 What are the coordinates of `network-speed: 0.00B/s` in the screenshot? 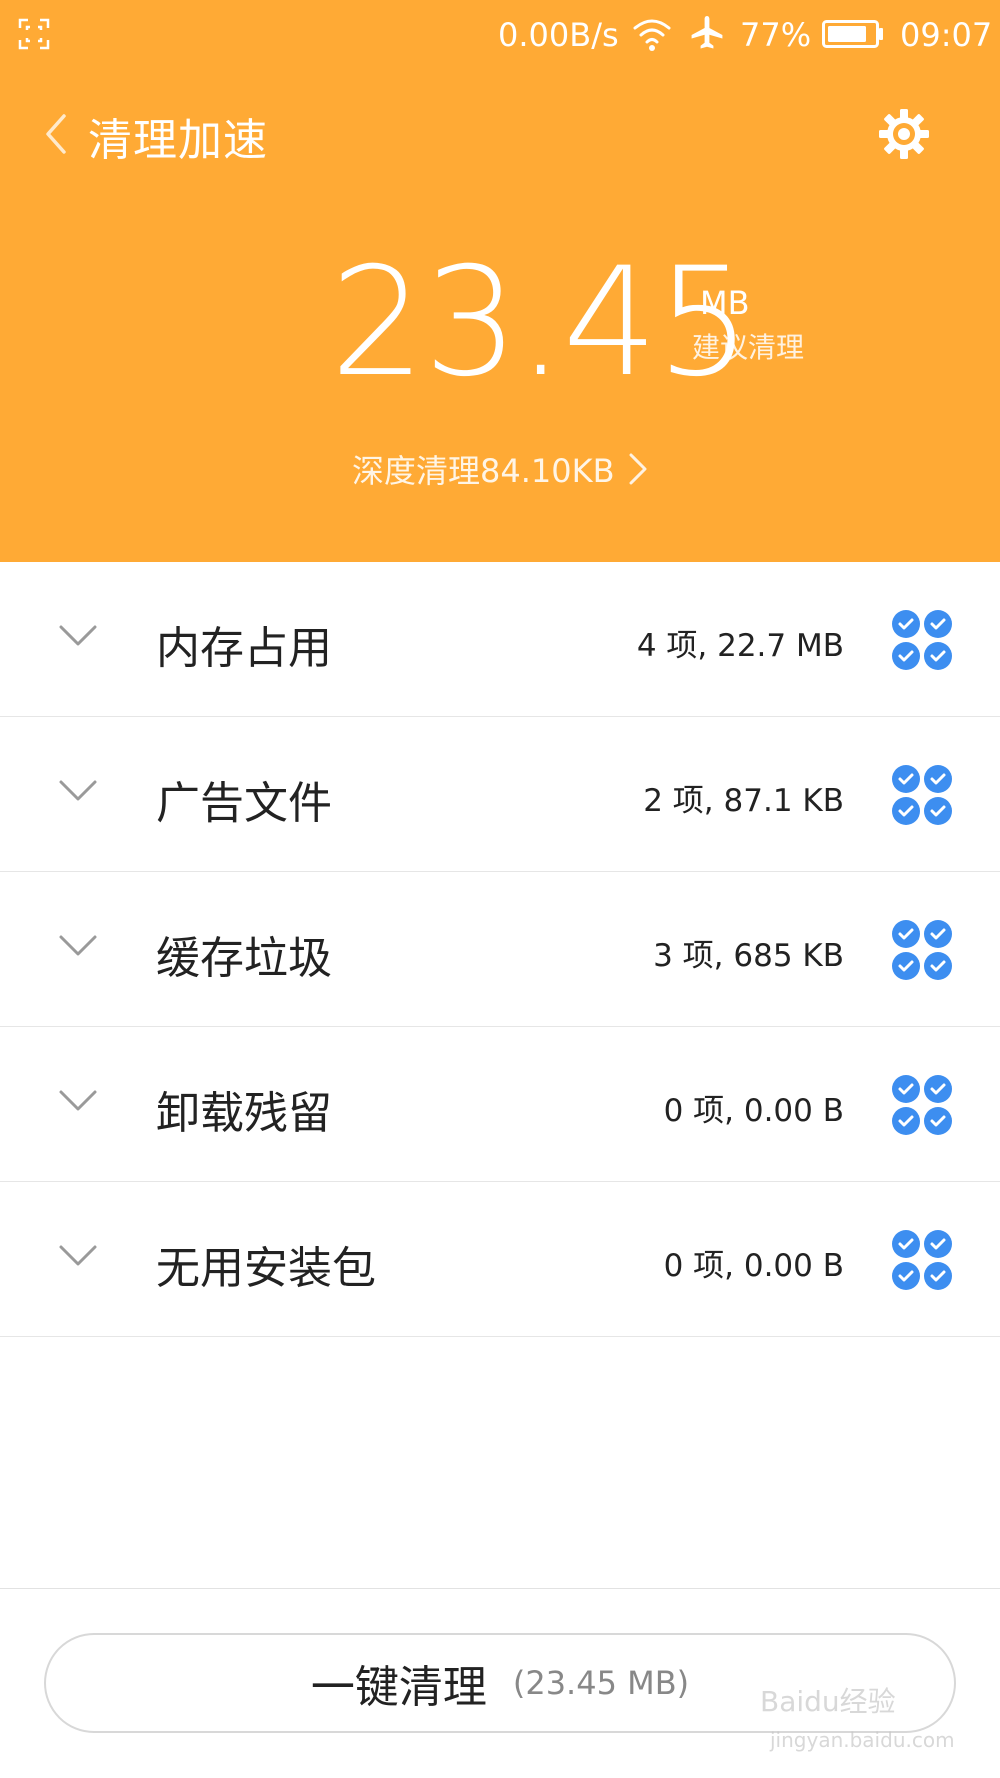 It's located at (558, 35).